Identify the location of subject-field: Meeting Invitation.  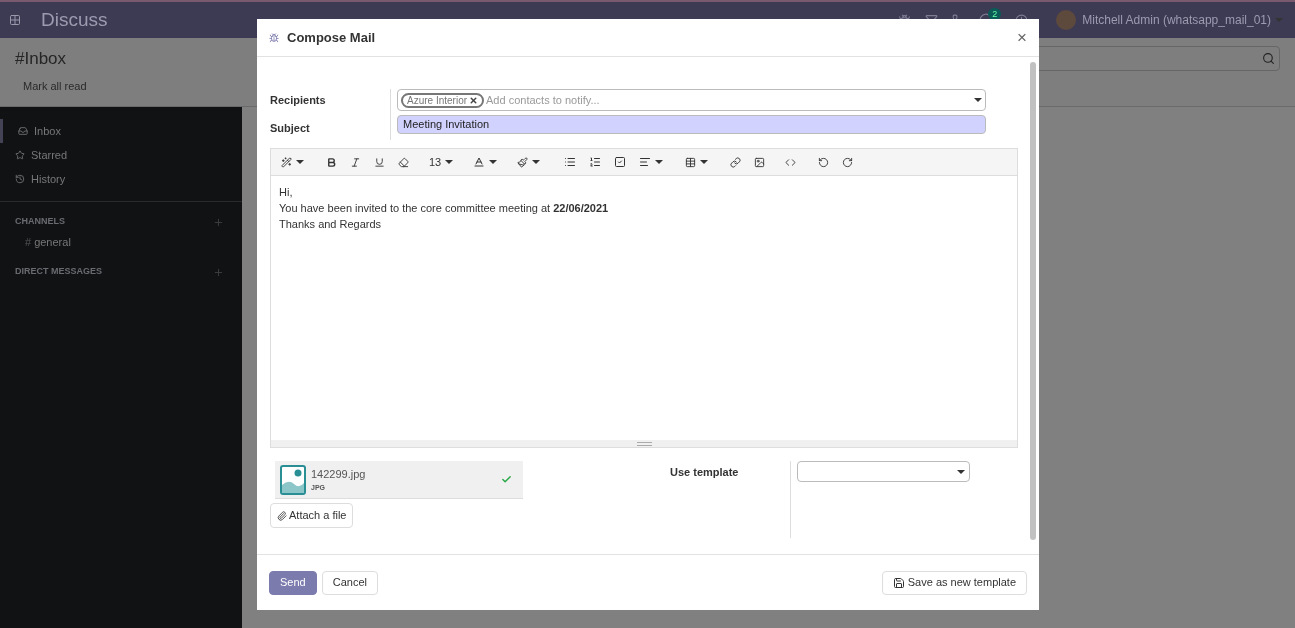
(691, 124).